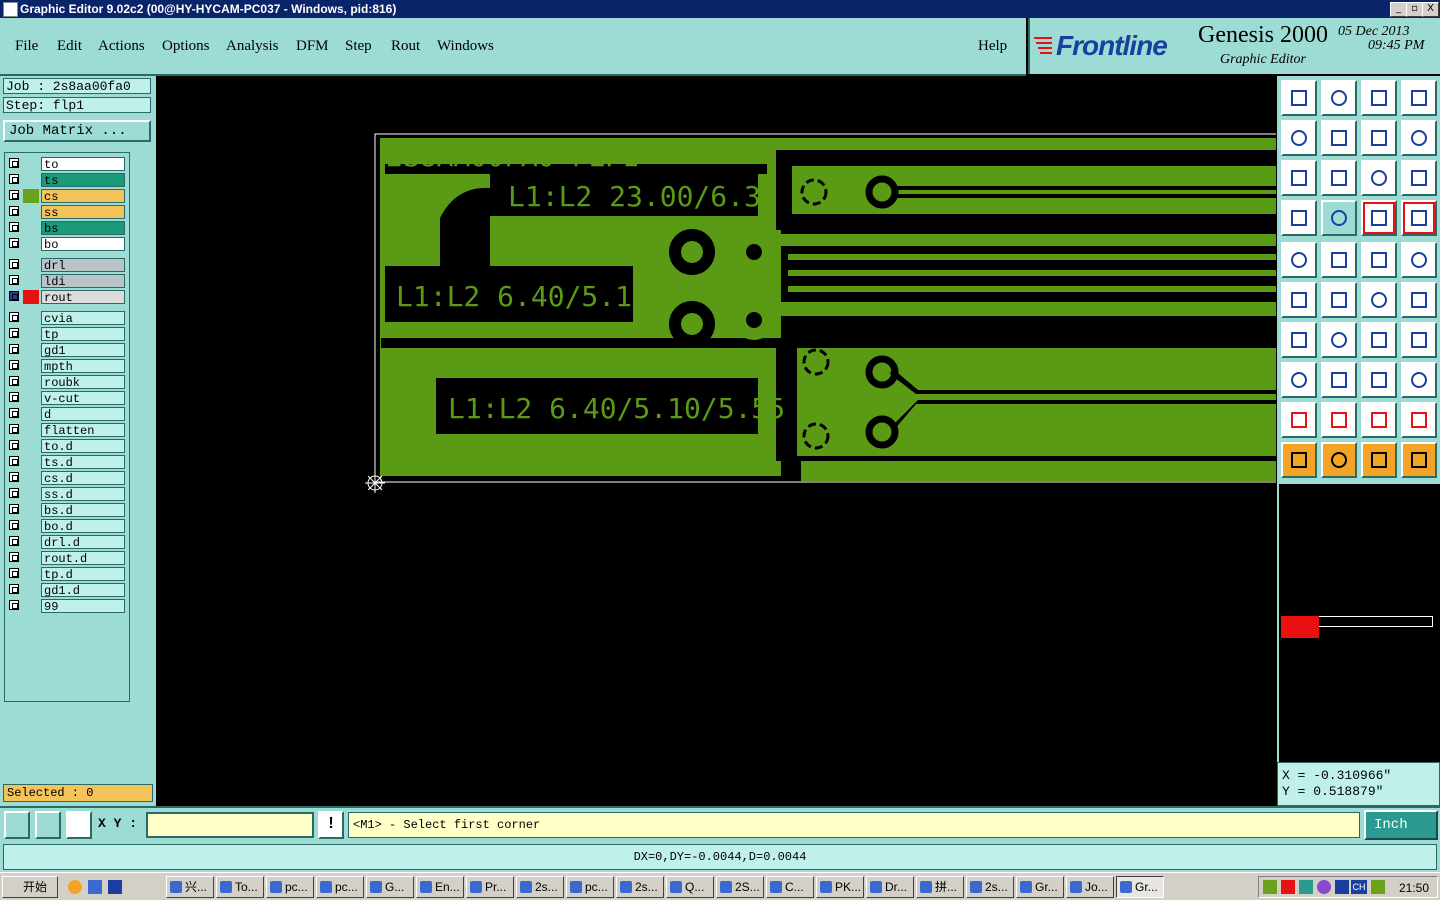 The image size is (1440, 900). Describe the element at coordinates (1339, 178) in the screenshot. I see `center-icon` at that location.